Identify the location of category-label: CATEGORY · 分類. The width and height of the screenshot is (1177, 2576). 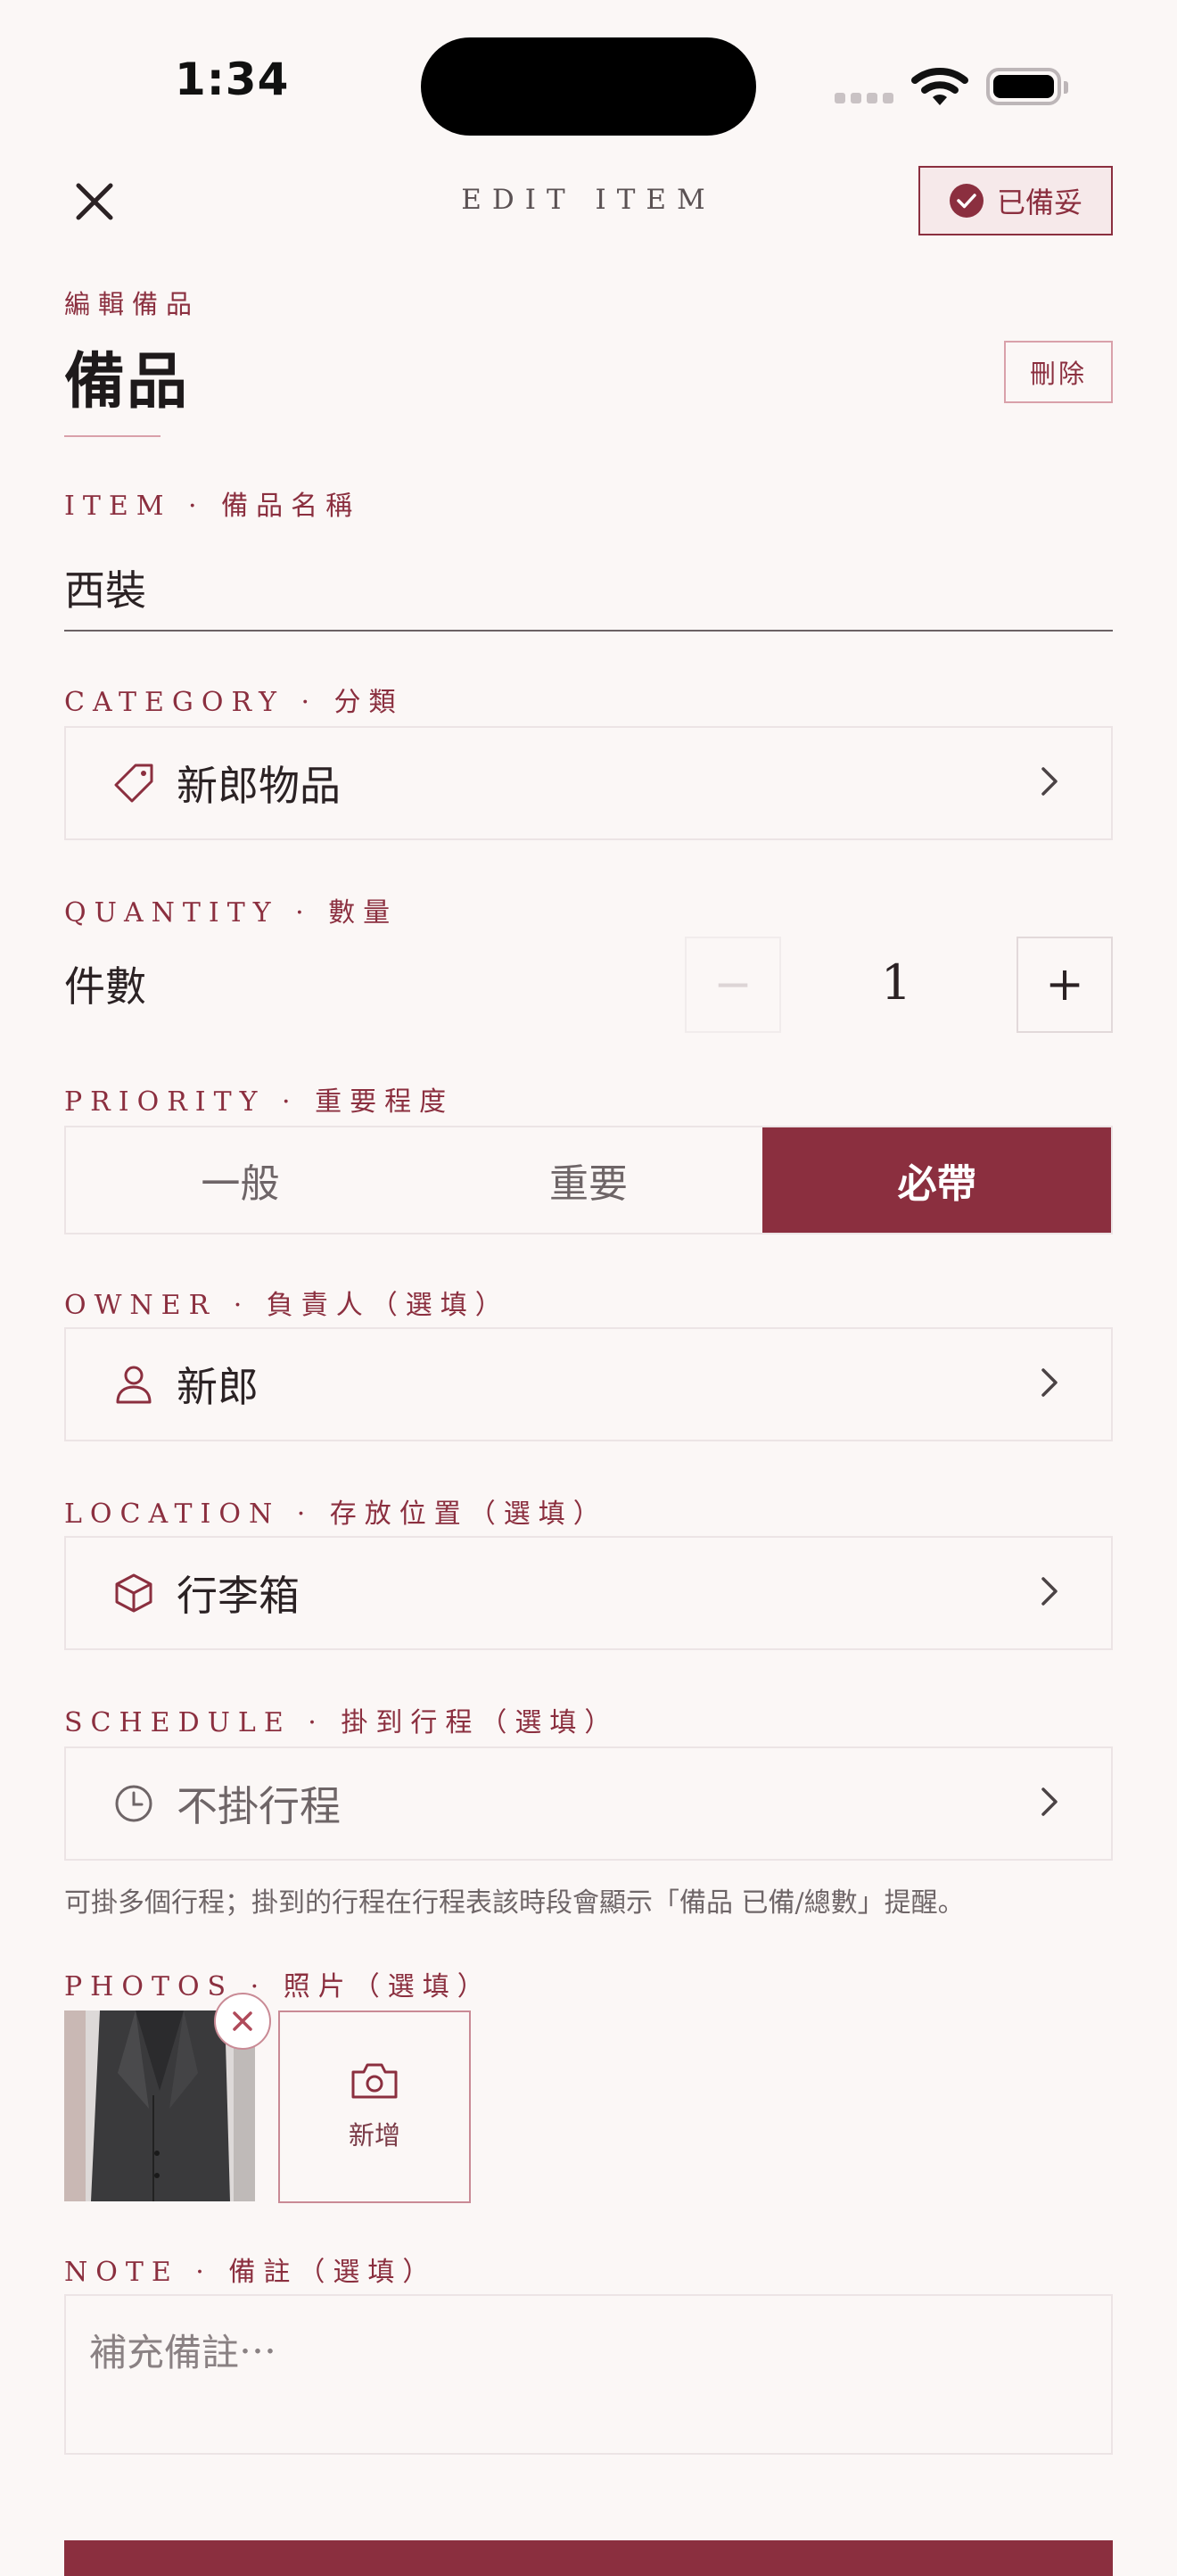
(234, 703).